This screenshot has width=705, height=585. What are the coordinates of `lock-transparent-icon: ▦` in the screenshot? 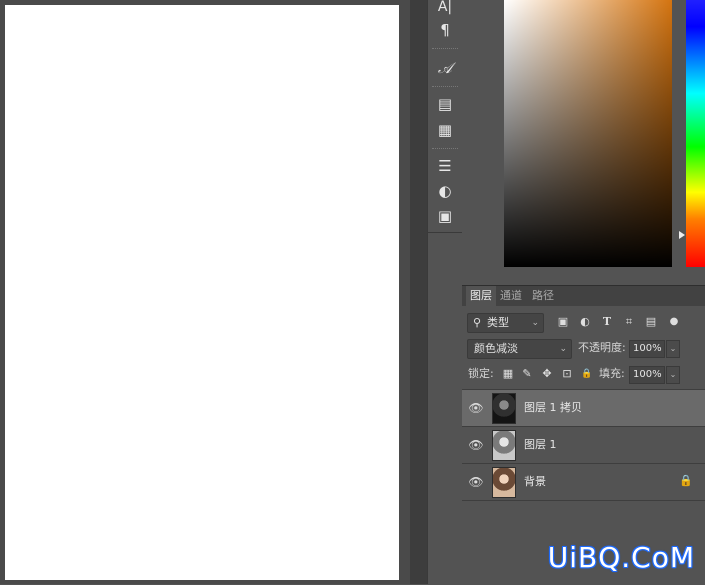 It's located at (508, 374).